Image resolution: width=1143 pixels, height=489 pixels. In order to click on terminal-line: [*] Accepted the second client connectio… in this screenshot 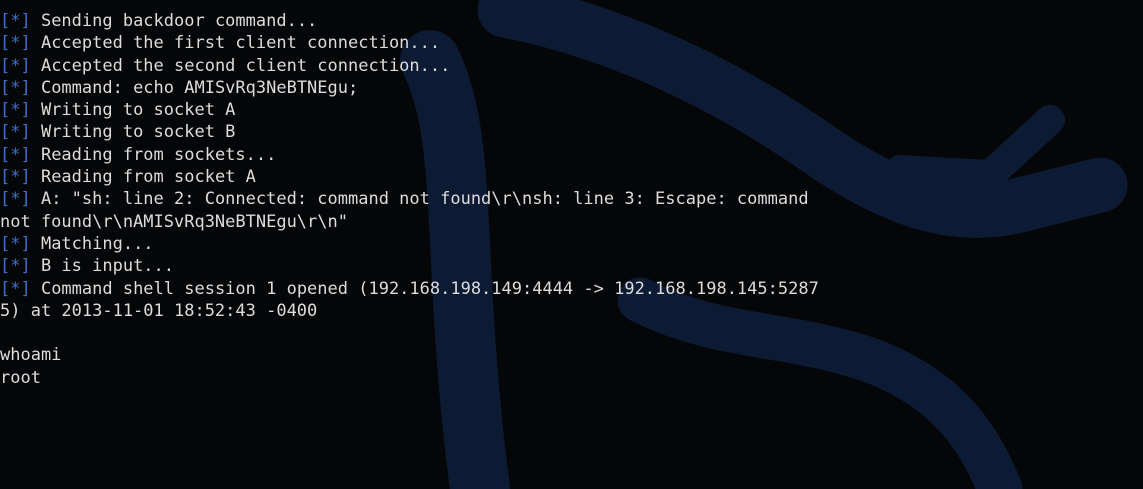, I will do `click(571, 66)`.